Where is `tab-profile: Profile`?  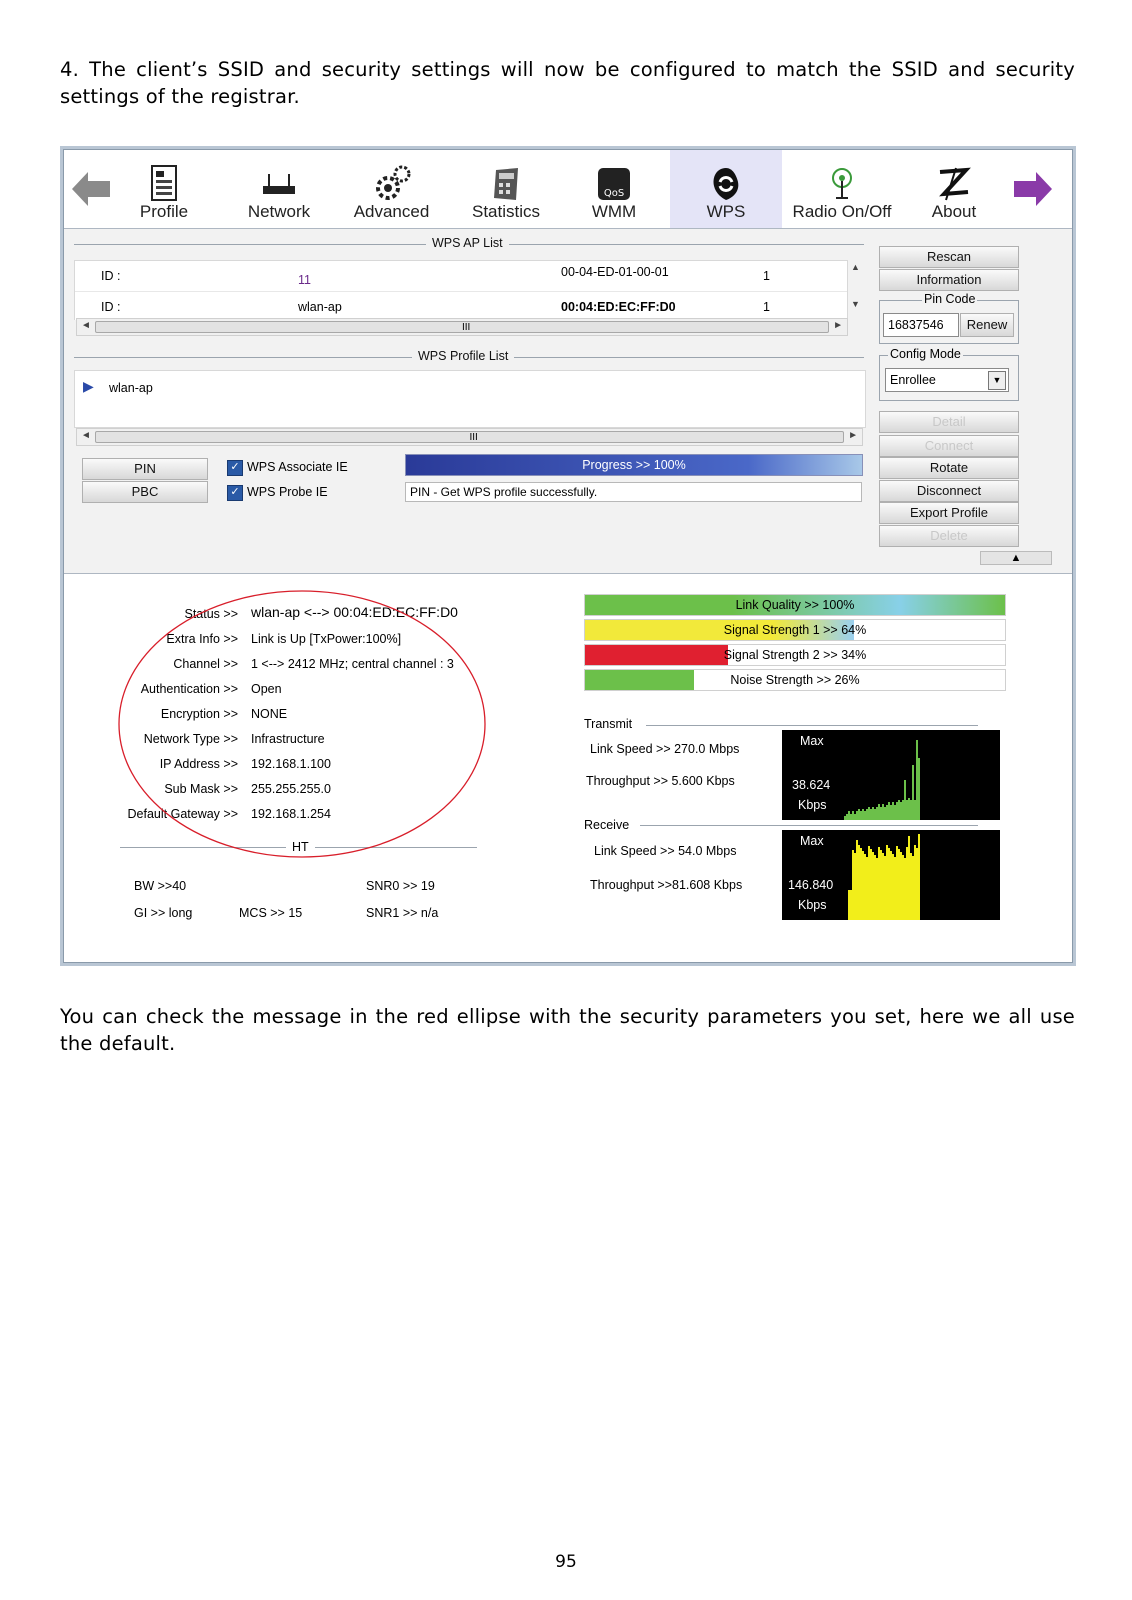
tab-profile: Profile is located at coordinates (164, 189).